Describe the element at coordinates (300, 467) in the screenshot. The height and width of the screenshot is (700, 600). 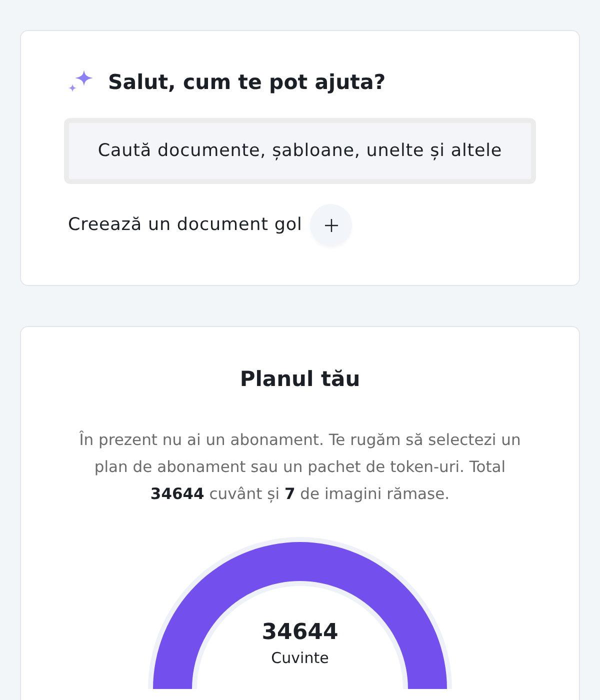
I see `plan-description: În prezent nu ai un abonament. Te rugăm să selectezi un plan de abonament sau un pachet de token-uri. Total 34644 cuvânt și 7 de imagini rămase.` at that location.